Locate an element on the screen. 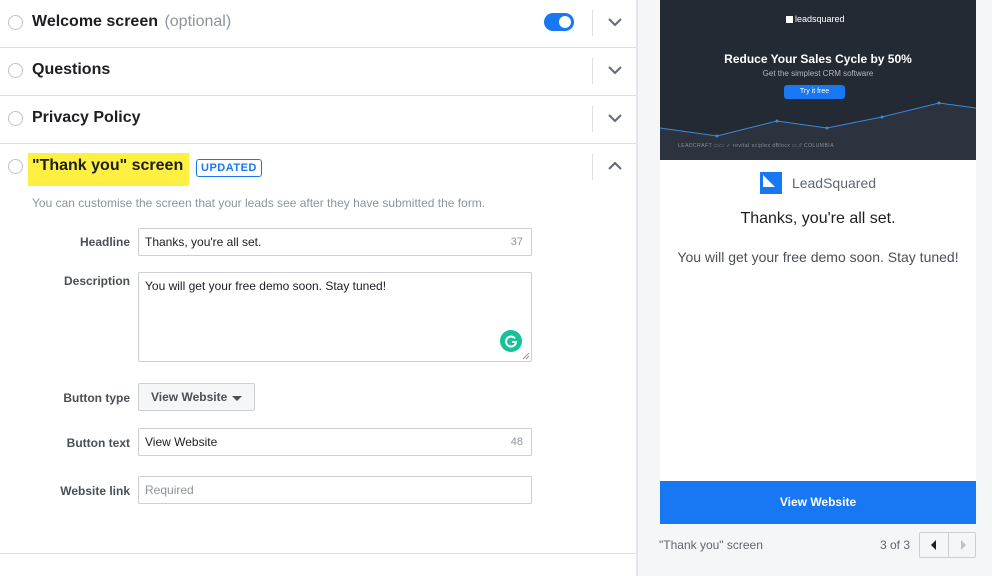 The height and width of the screenshot is (576, 992). caret-down-icon is located at coordinates (237, 398).